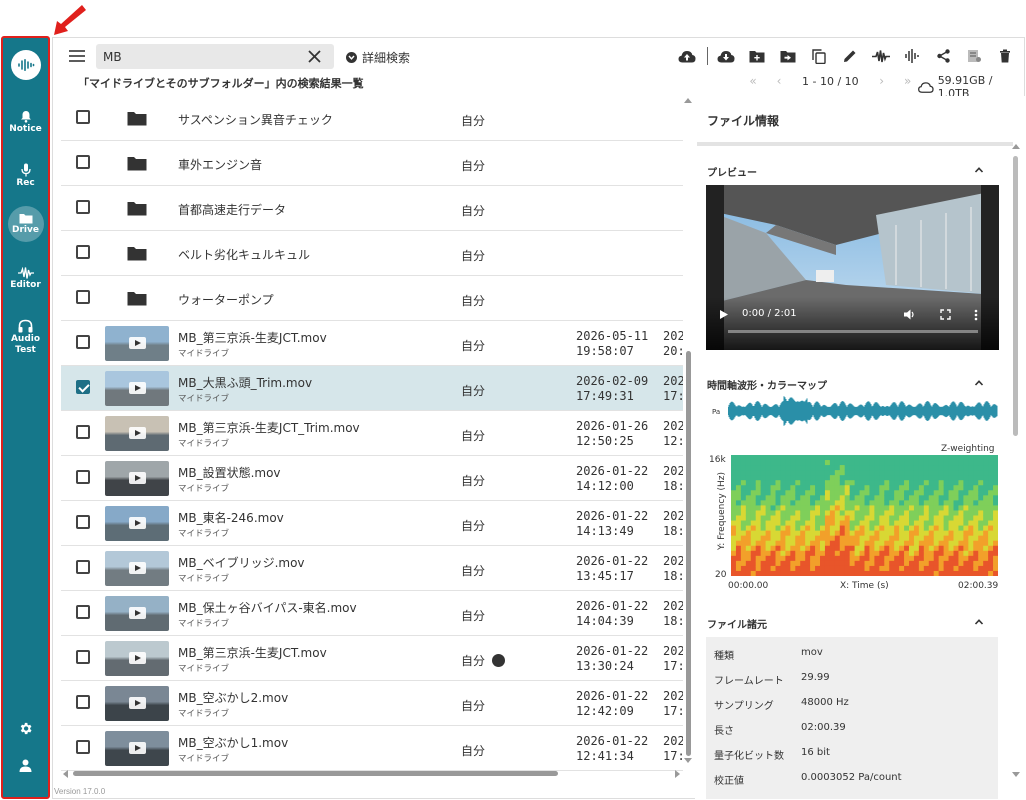 The width and height of the screenshot is (1026, 800). I want to click on share-button, so click(943, 56).